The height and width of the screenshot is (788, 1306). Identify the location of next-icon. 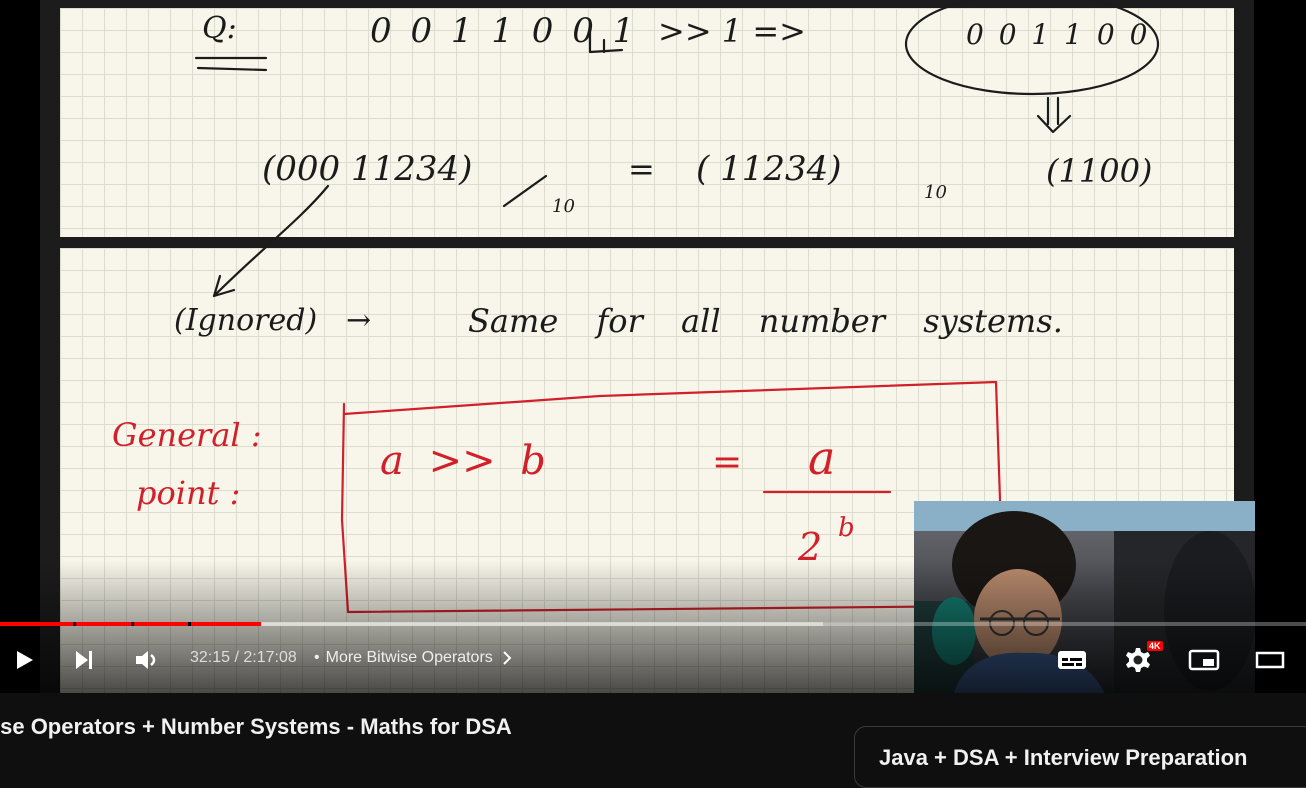
(84, 660).